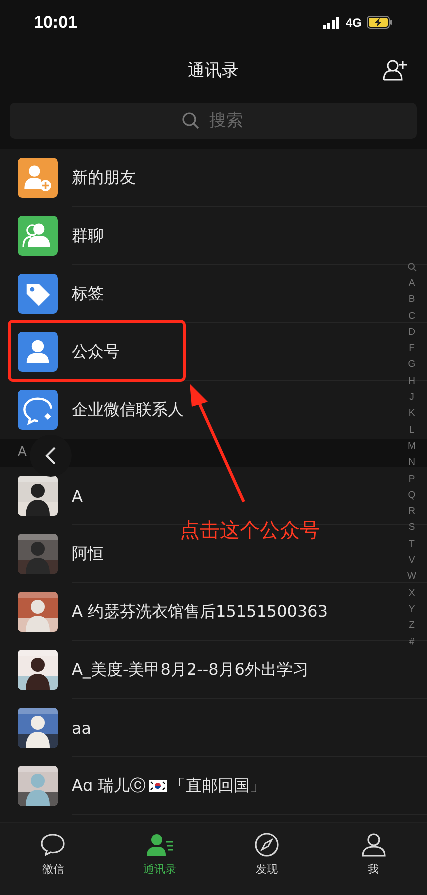 The width and height of the screenshot is (427, 895). I want to click on tab: 通讯录, so click(160, 854).